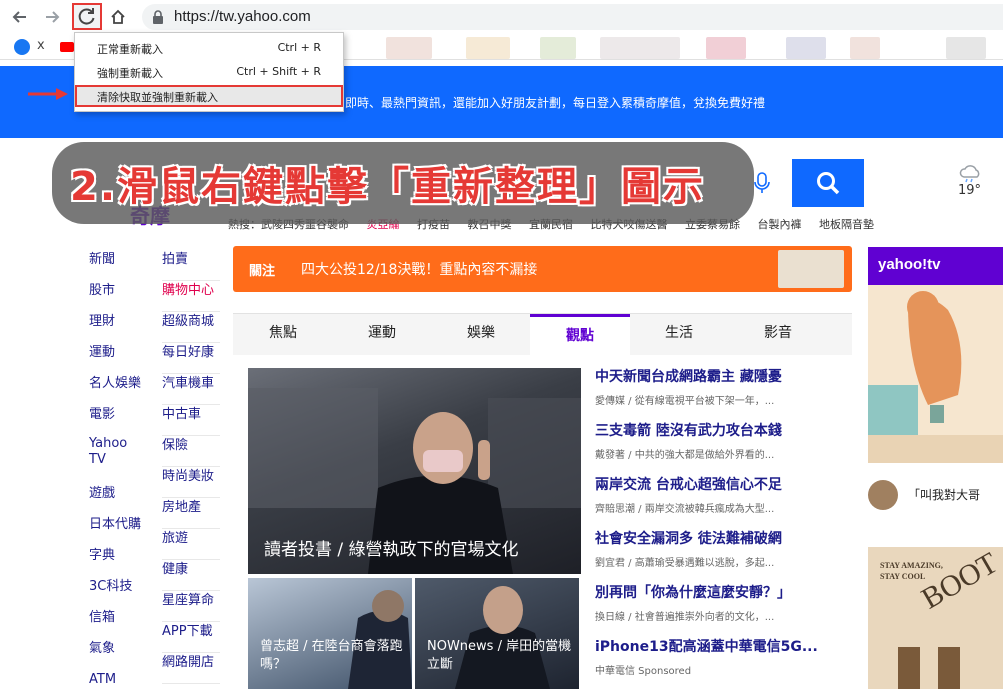  I want to click on weather-widget: 19°, so click(980, 181).